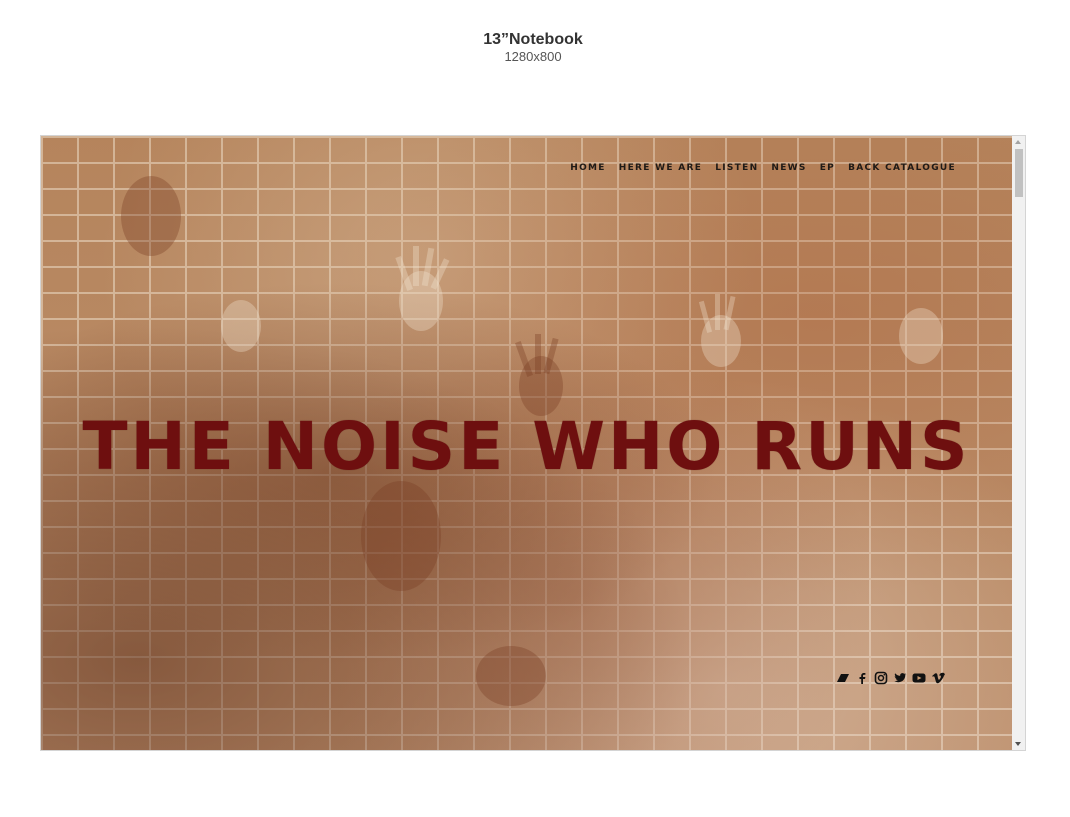  I want to click on scroll-thumb, so click(1019, 173).